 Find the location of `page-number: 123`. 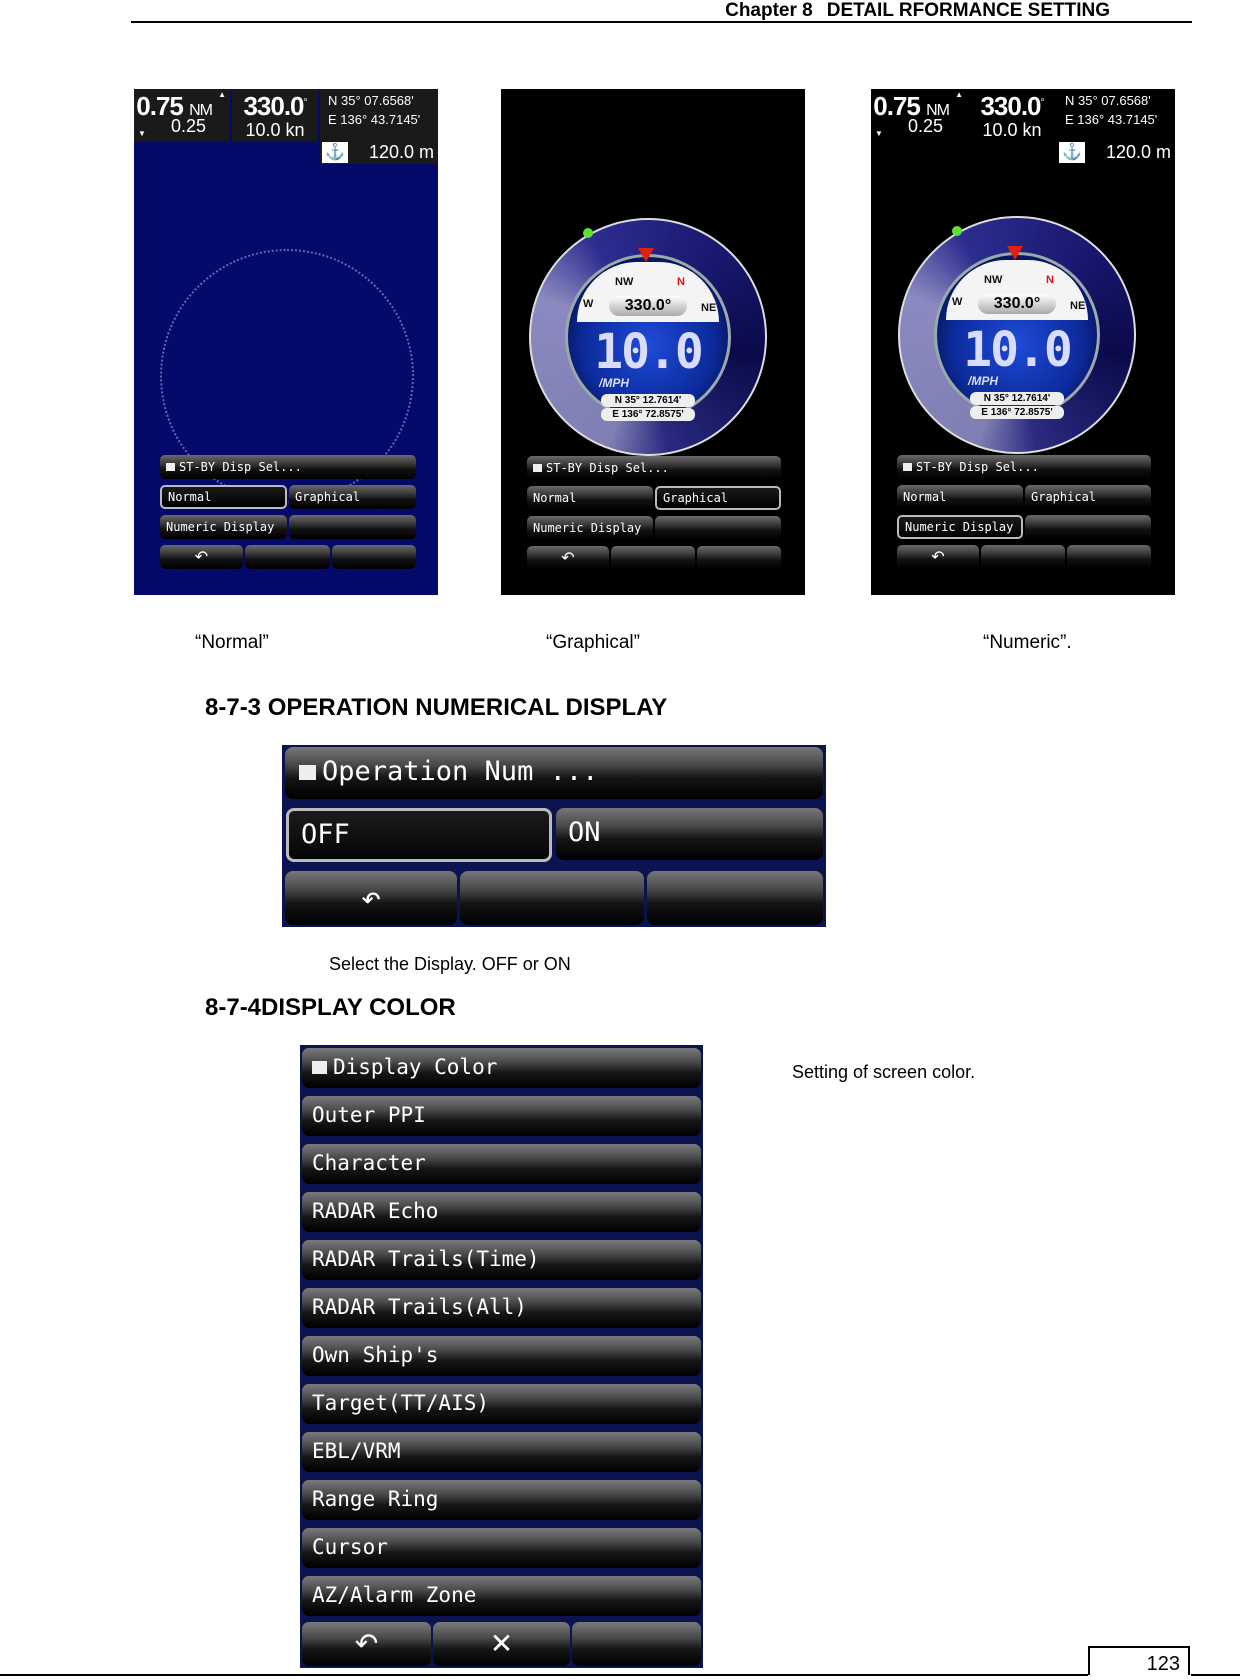

page-number: 123 is located at coordinates (1139, 1660).